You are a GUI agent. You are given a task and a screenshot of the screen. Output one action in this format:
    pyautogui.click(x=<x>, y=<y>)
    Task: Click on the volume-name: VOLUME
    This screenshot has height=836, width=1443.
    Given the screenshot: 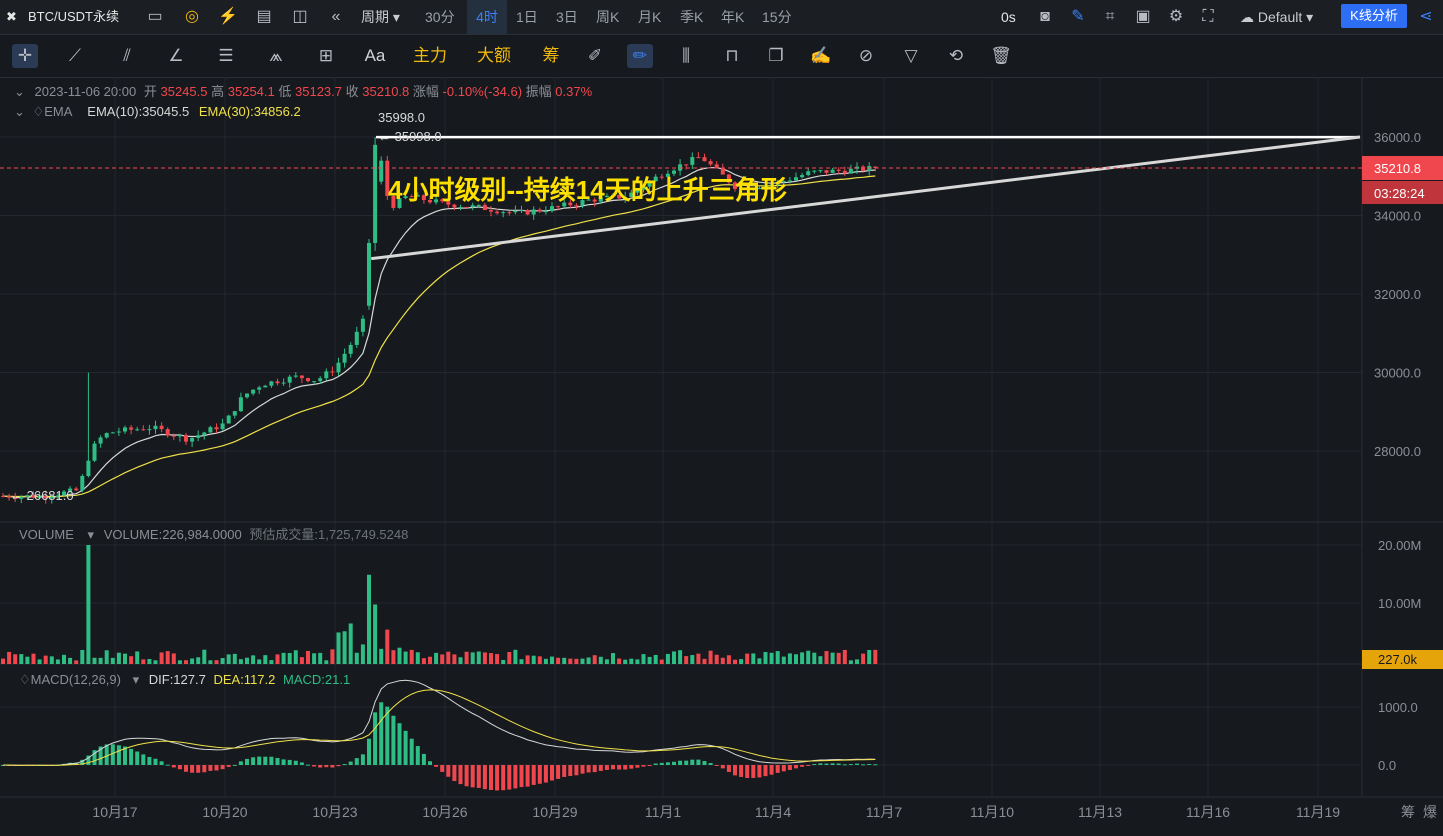 What is the action you would take?
    pyautogui.click(x=46, y=534)
    